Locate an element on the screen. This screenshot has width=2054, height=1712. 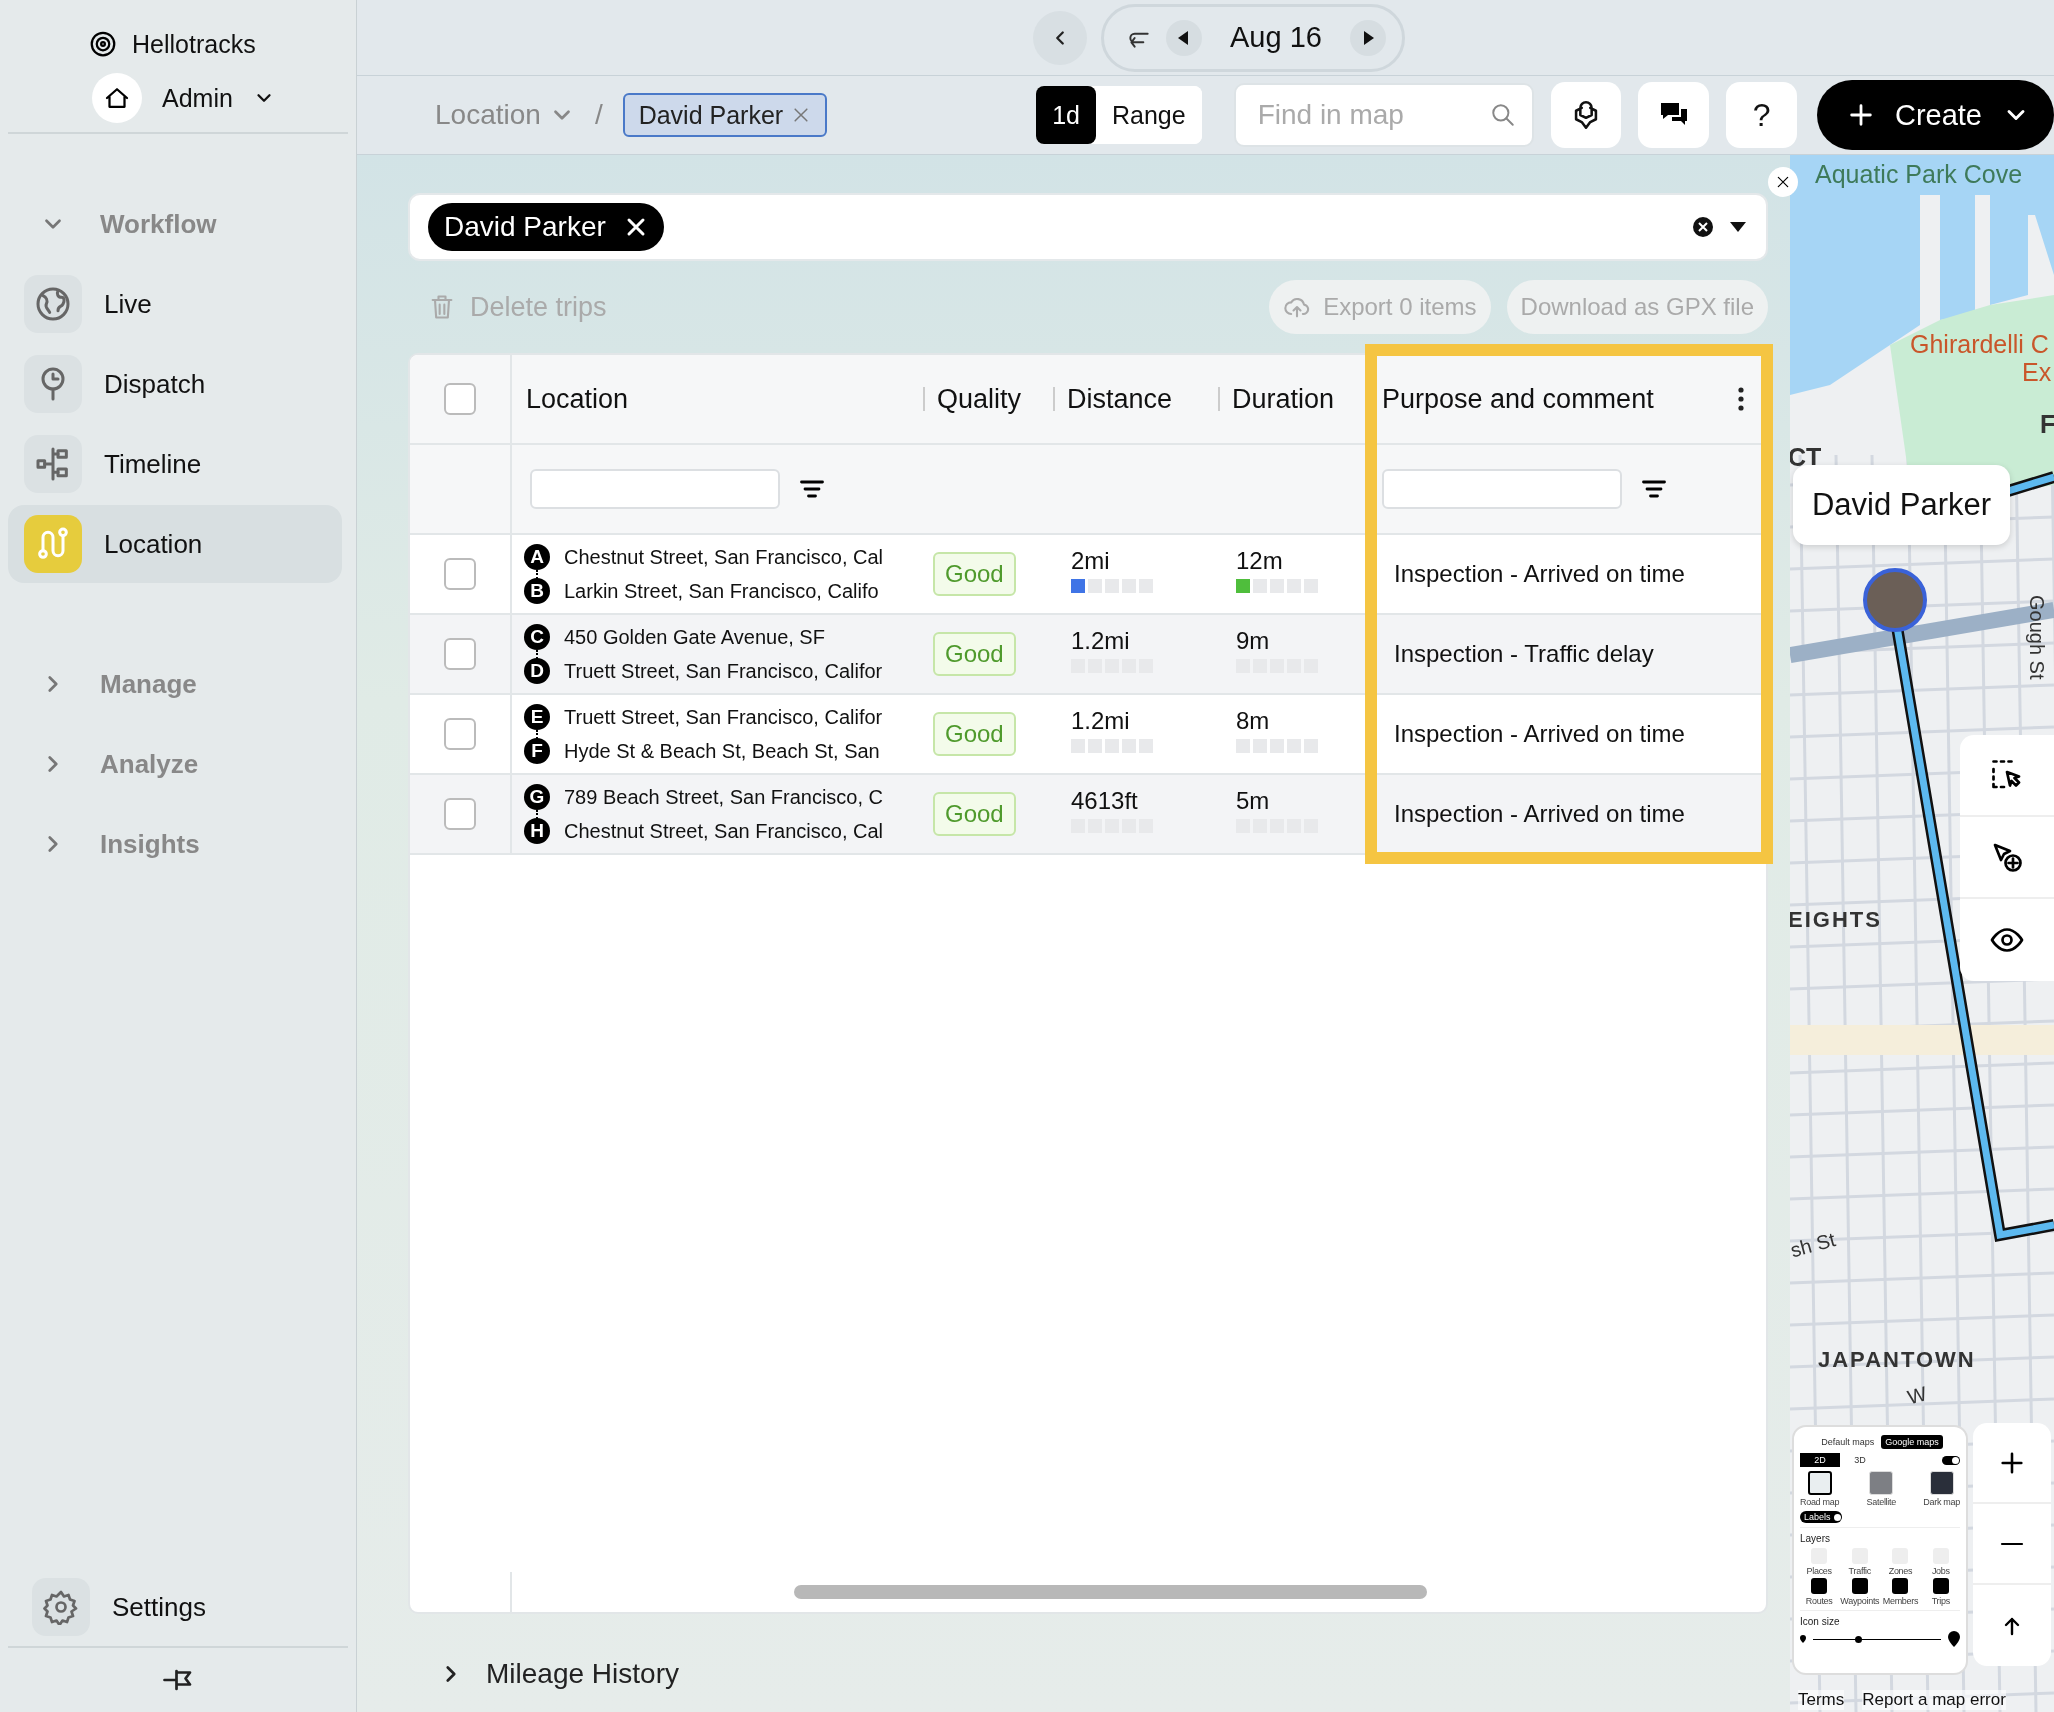
select-all-checkbox is located at coordinates (460, 399).